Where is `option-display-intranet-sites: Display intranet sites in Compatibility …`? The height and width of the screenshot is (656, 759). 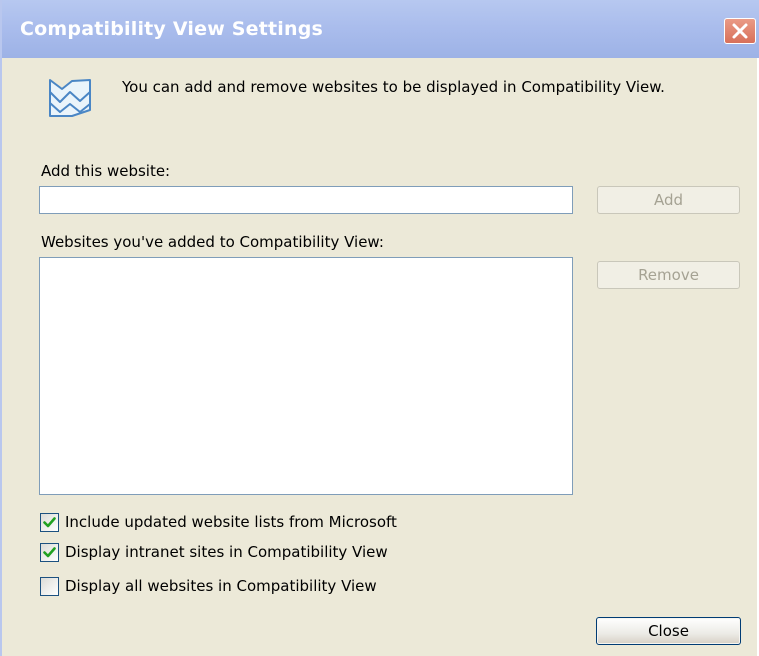
option-display-intranet-sites: Display intranet sites in Compatibility … is located at coordinates (214, 552).